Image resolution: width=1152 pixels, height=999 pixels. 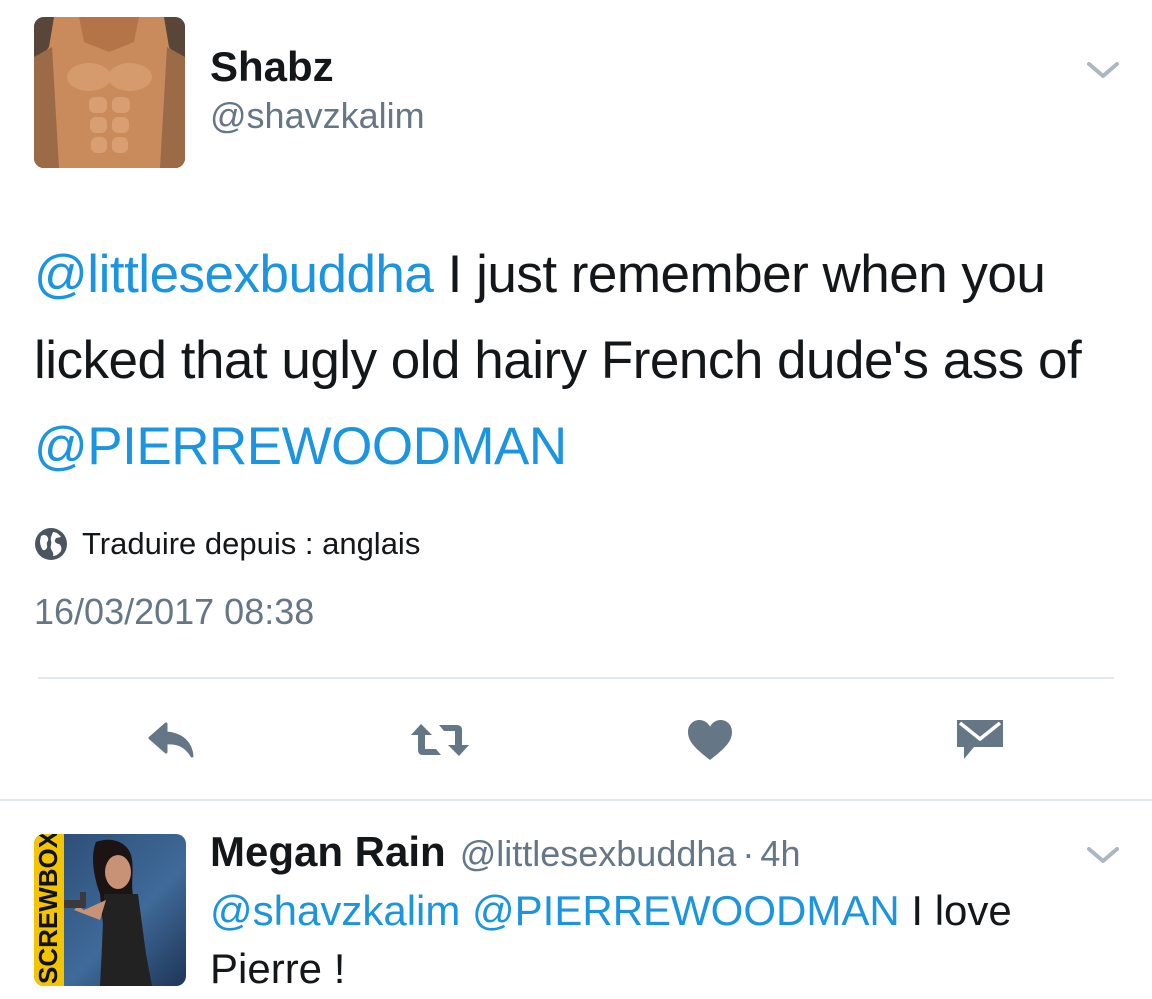 I want to click on heart-icon, so click(x=710, y=740).